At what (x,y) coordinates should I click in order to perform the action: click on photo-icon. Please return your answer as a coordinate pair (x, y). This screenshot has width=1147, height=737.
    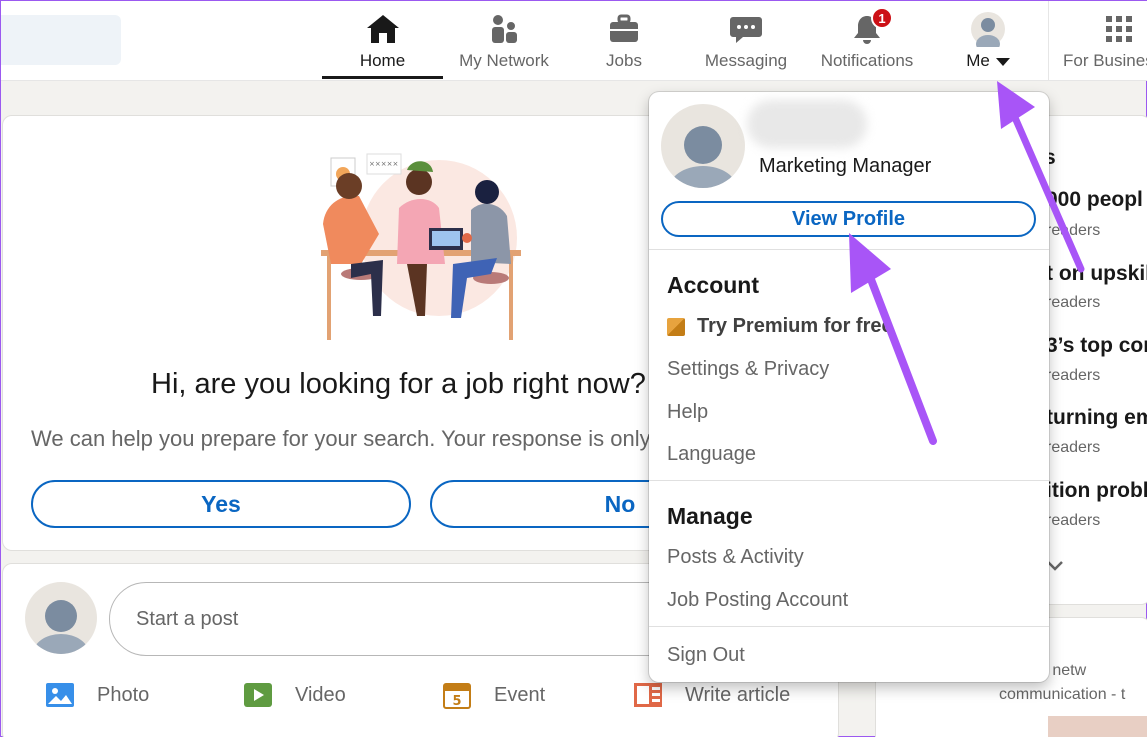
    Looking at the image, I should click on (60, 695).